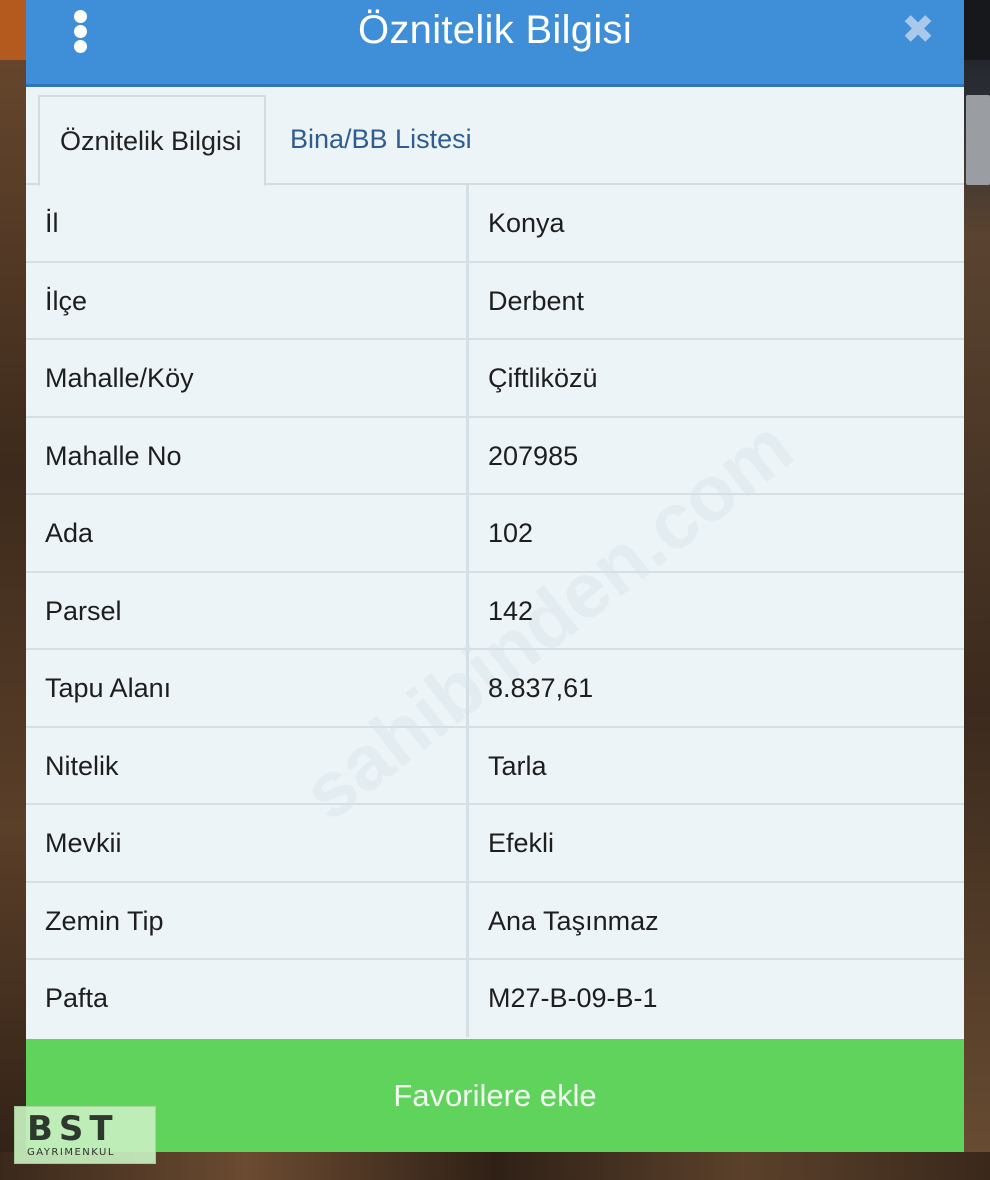 This screenshot has height=1180, width=990. Describe the element at coordinates (82, 765) in the screenshot. I see `attribute-label: Nitelik` at that location.